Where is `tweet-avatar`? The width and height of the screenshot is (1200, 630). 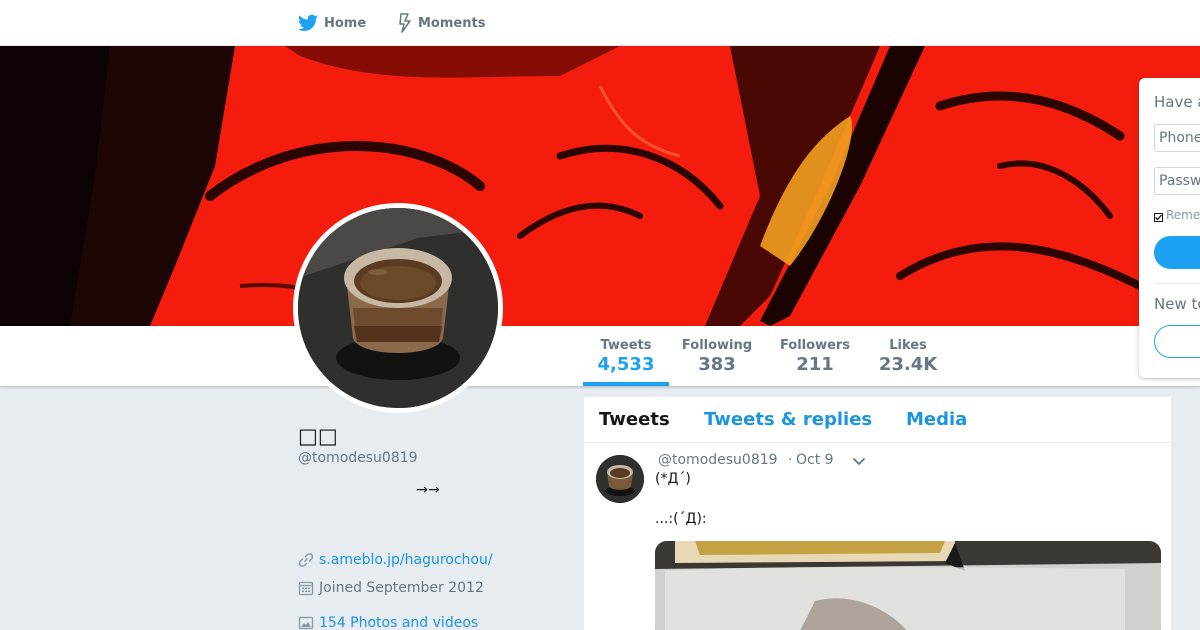
tweet-avatar is located at coordinates (620, 479).